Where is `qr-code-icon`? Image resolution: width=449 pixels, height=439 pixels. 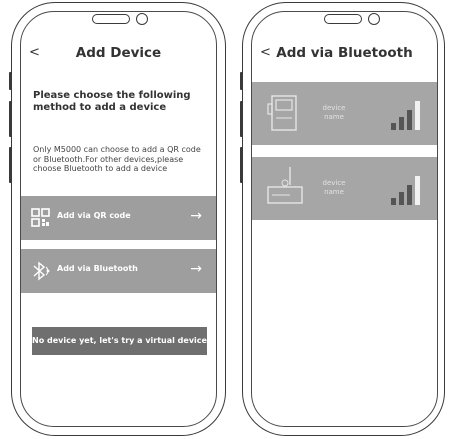 qr-code-icon is located at coordinates (40, 217).